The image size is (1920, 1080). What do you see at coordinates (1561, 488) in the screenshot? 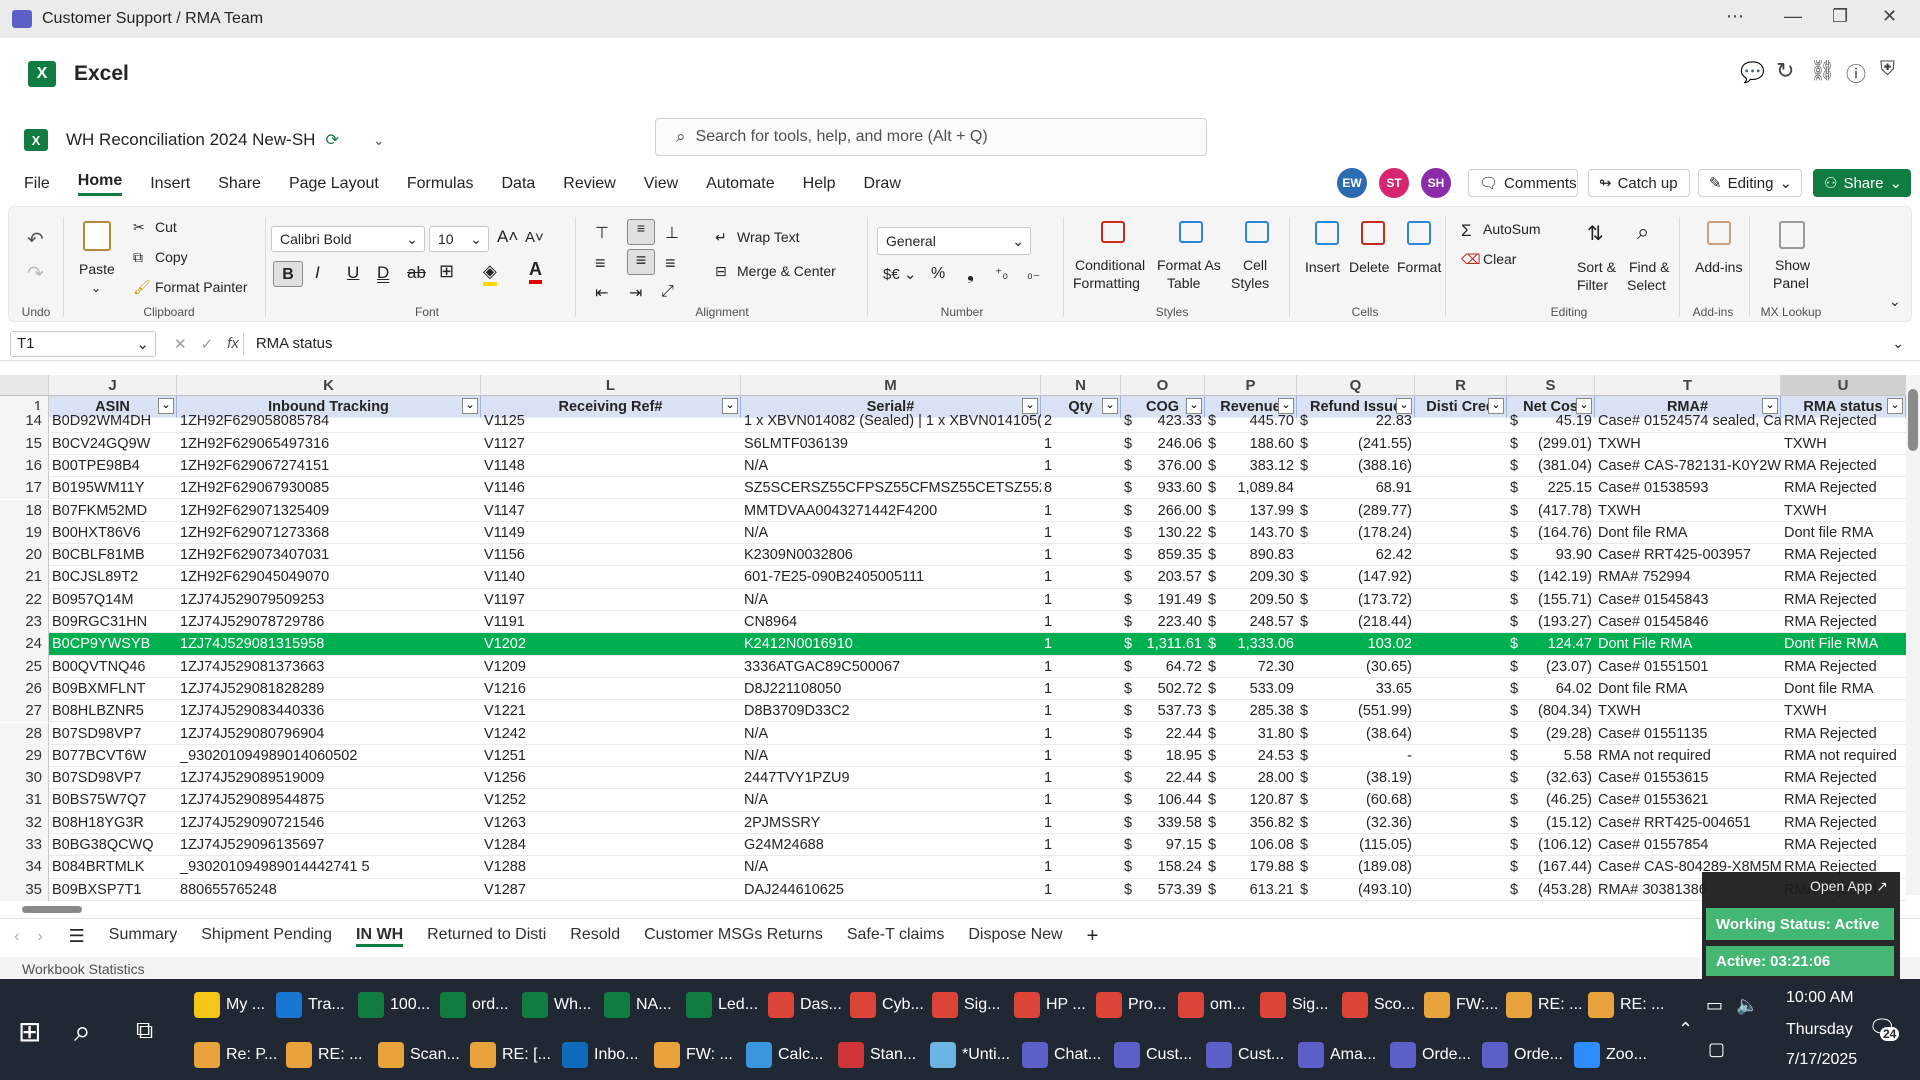
I see `table-cell: 225.15` at bounding box center [1561, 488].